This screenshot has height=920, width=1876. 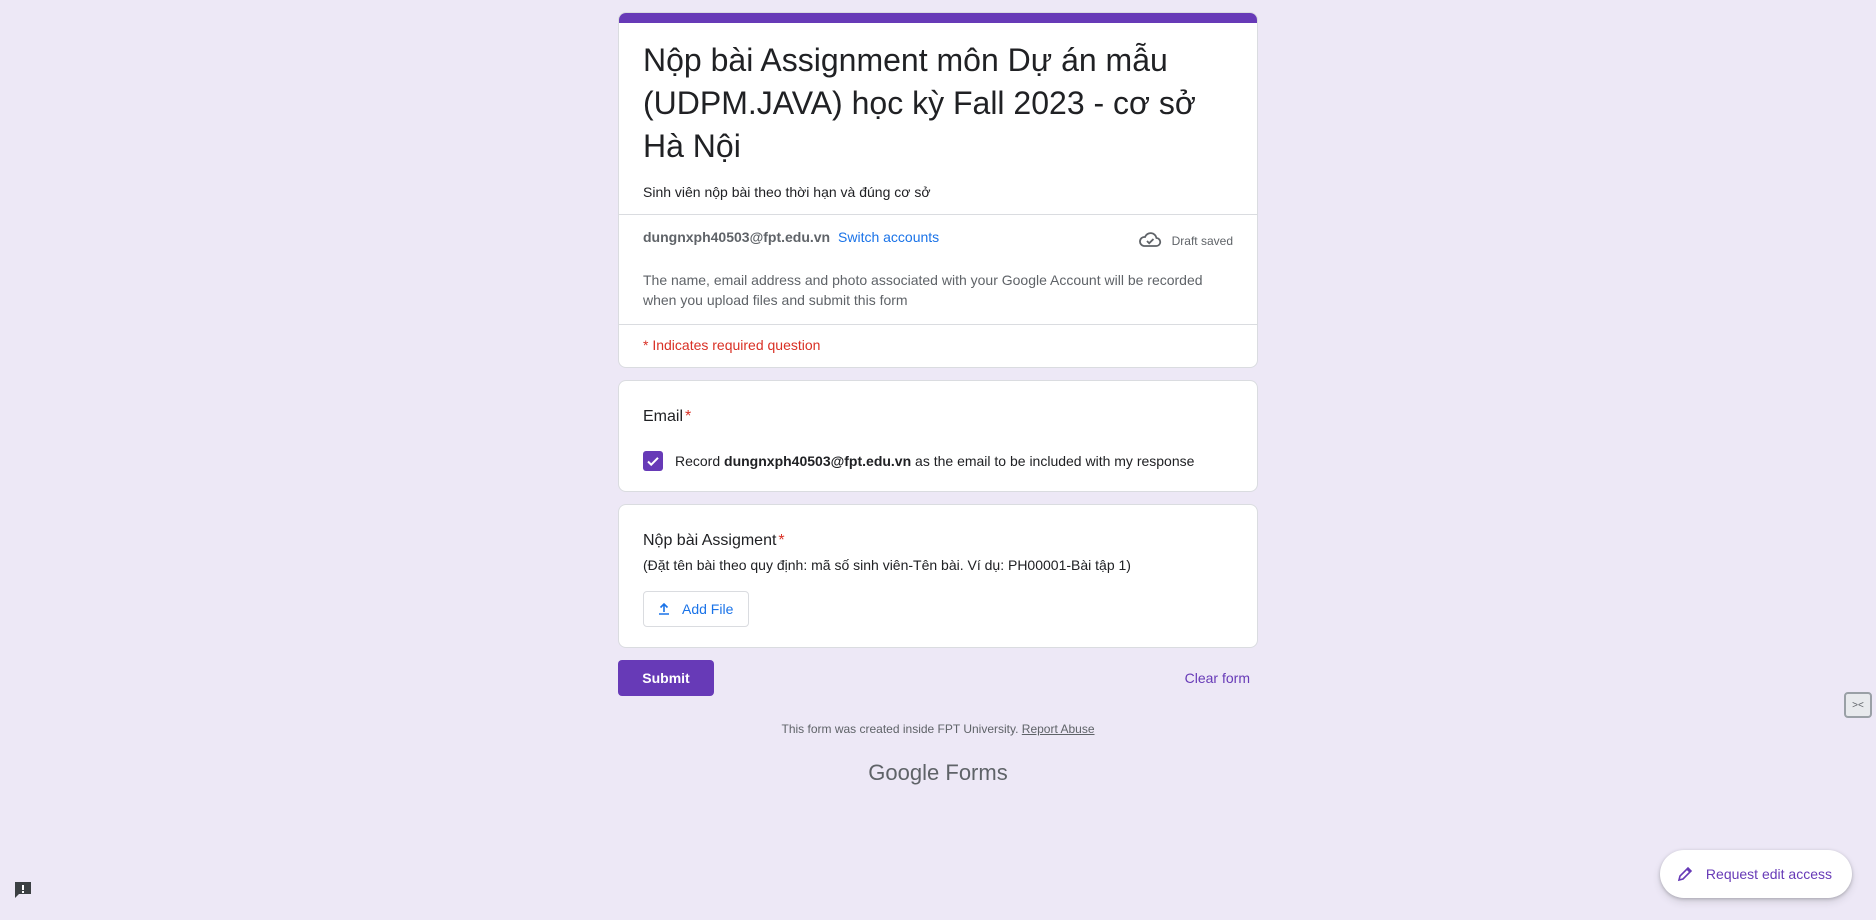 I want to click on feedback-icon, so click(x=23, y=892).